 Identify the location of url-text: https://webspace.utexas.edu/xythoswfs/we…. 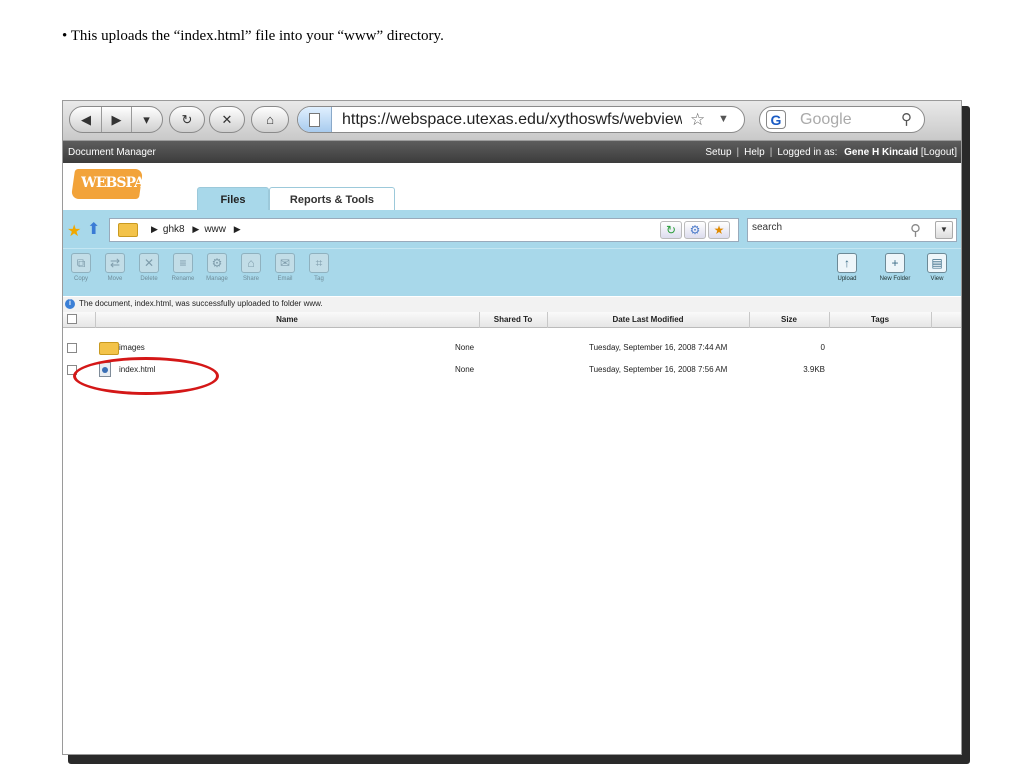
(512, 119).